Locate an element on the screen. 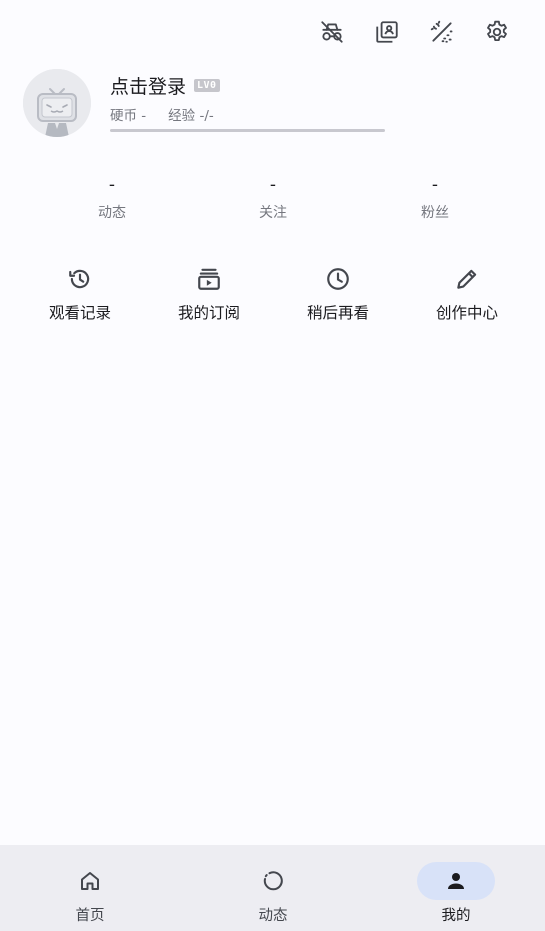 The height and width of the screenshot is (931, 545). count-following: - 关注 is located at coordinates (273, 197).